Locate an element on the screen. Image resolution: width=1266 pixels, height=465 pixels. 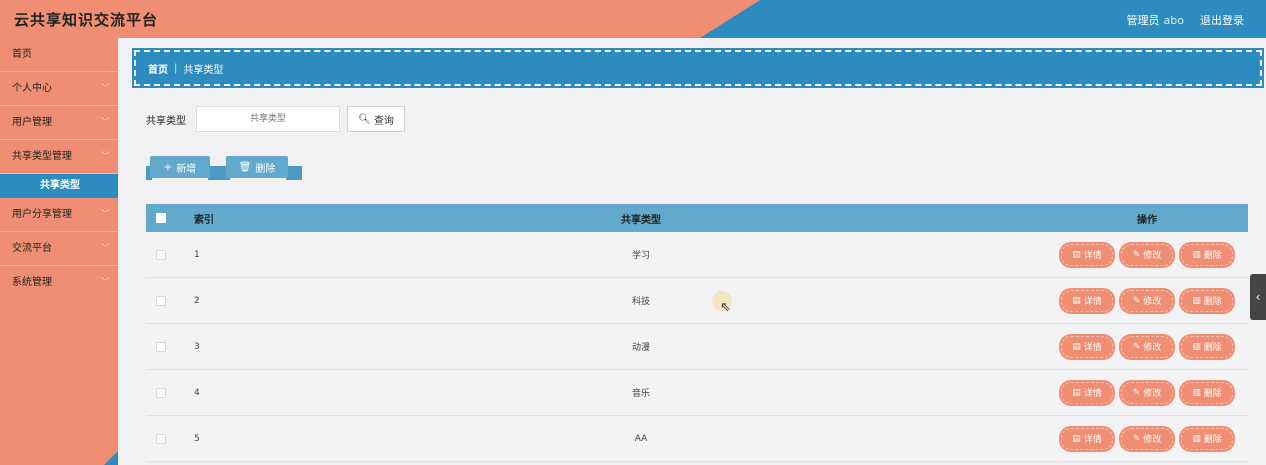
sidebar-item-user-management: 用户管理 ﹀ is located at coordinates (59, 123).